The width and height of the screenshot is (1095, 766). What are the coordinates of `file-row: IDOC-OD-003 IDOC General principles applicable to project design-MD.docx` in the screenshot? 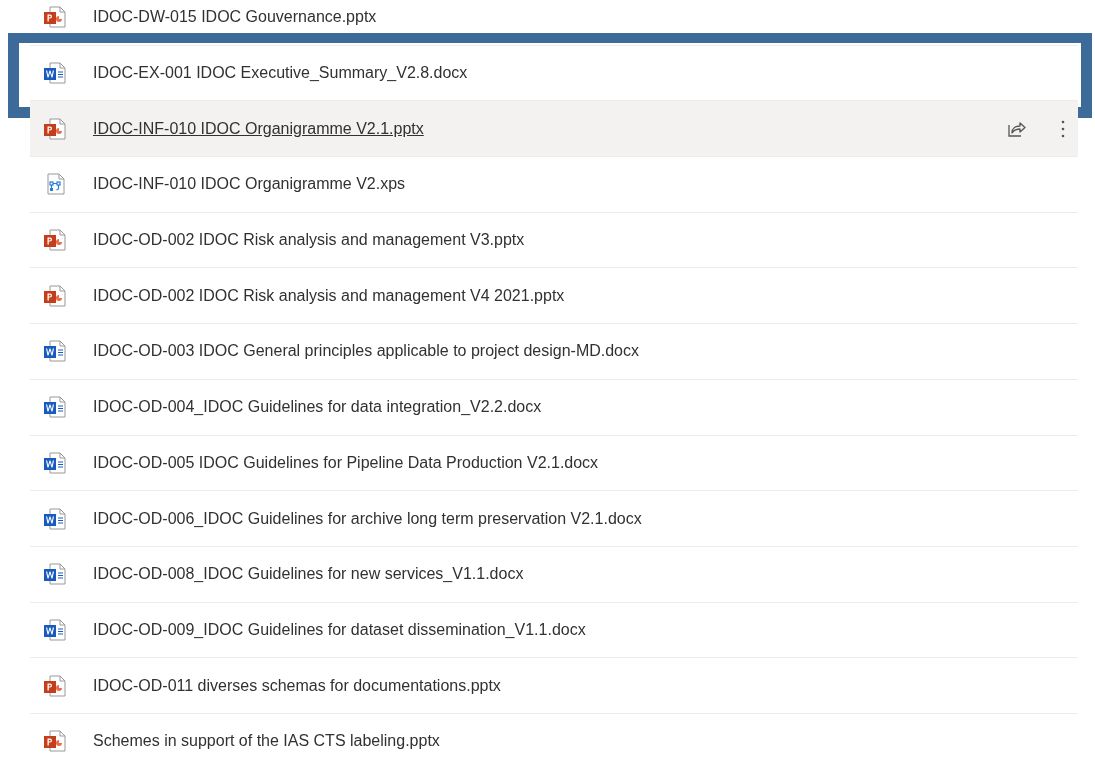 It's located at (554, 352).